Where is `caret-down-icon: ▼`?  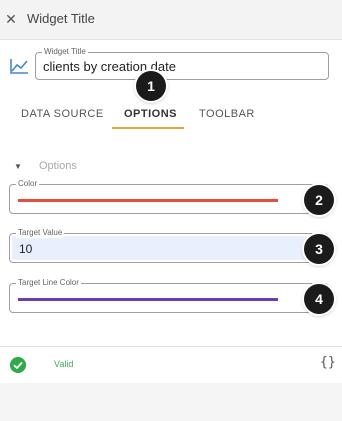 caret-down-icon: ▼ is located at coordinates (18, 166).